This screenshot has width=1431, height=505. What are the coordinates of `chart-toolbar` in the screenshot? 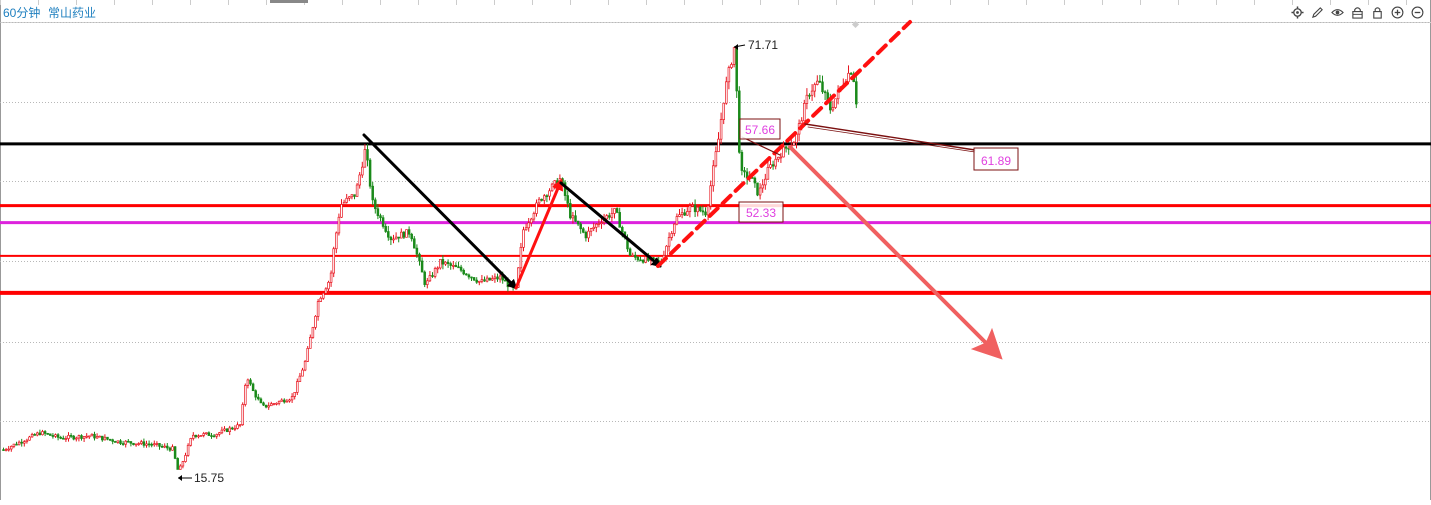 It's located at (1357, 12).